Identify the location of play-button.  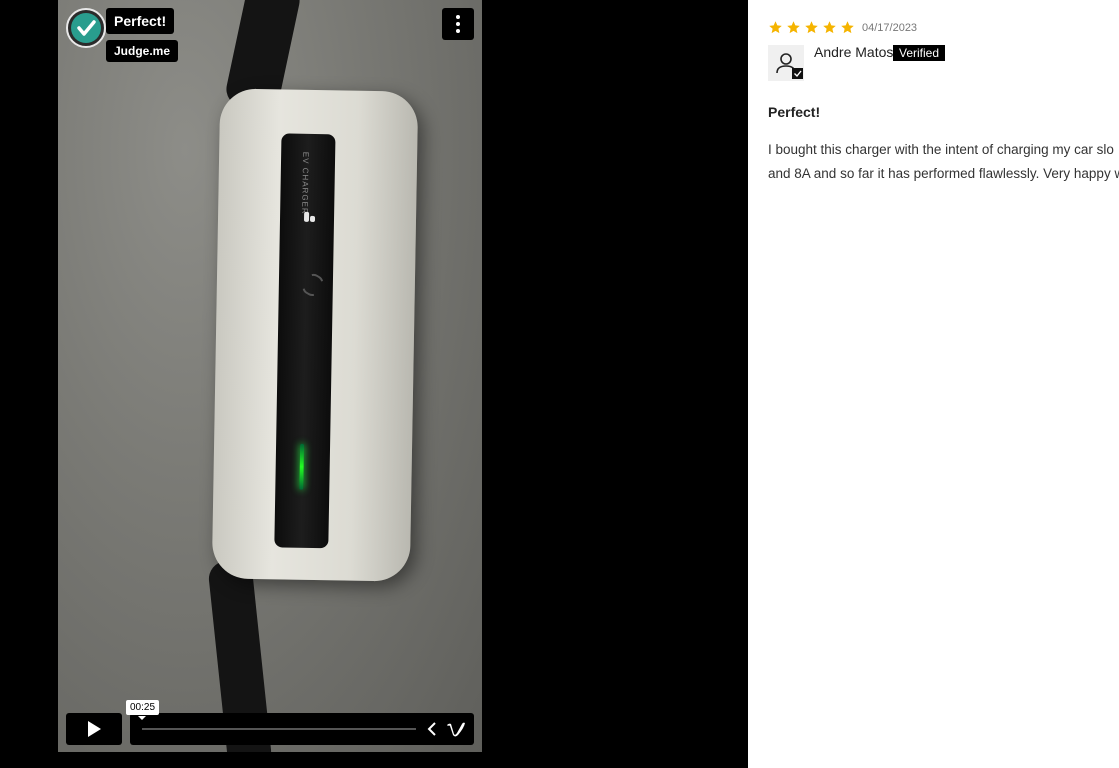
(94, 729).